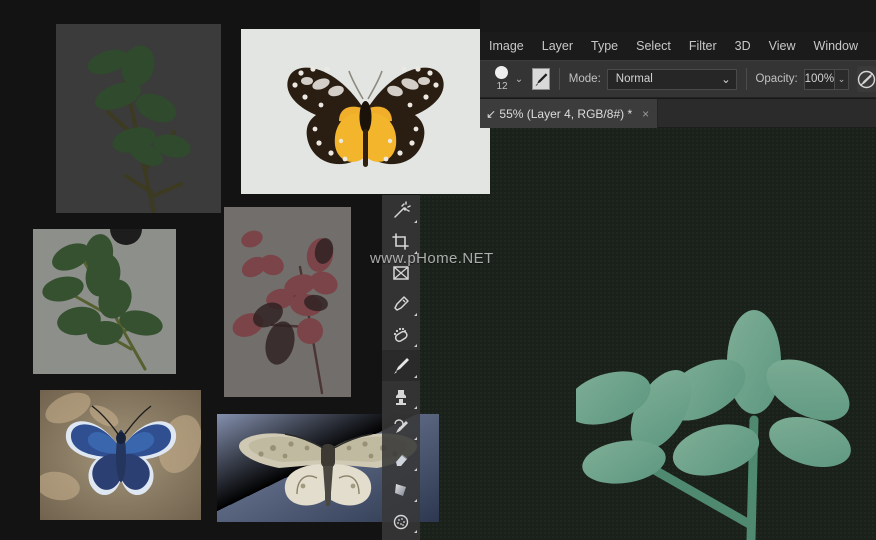 This screenshot has height=540, width=876. I want to click on opacity-input: 100%, so click(819, 79).